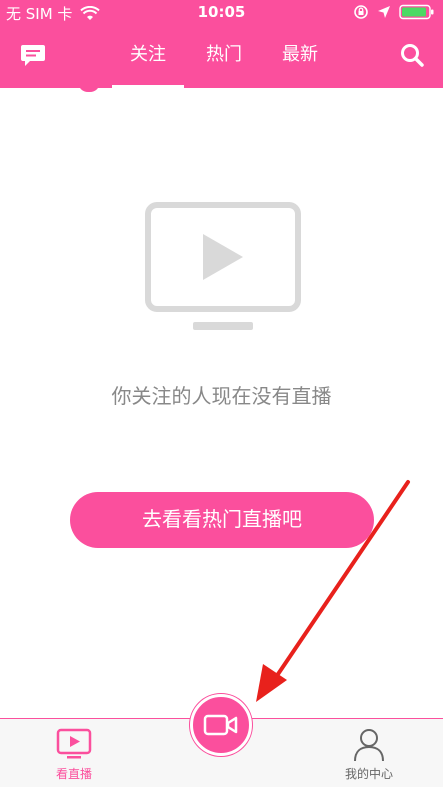 The height and width of the screenshot is (787, 443). I want to click on tab-watch-live: 看直播, so click(74, 754).